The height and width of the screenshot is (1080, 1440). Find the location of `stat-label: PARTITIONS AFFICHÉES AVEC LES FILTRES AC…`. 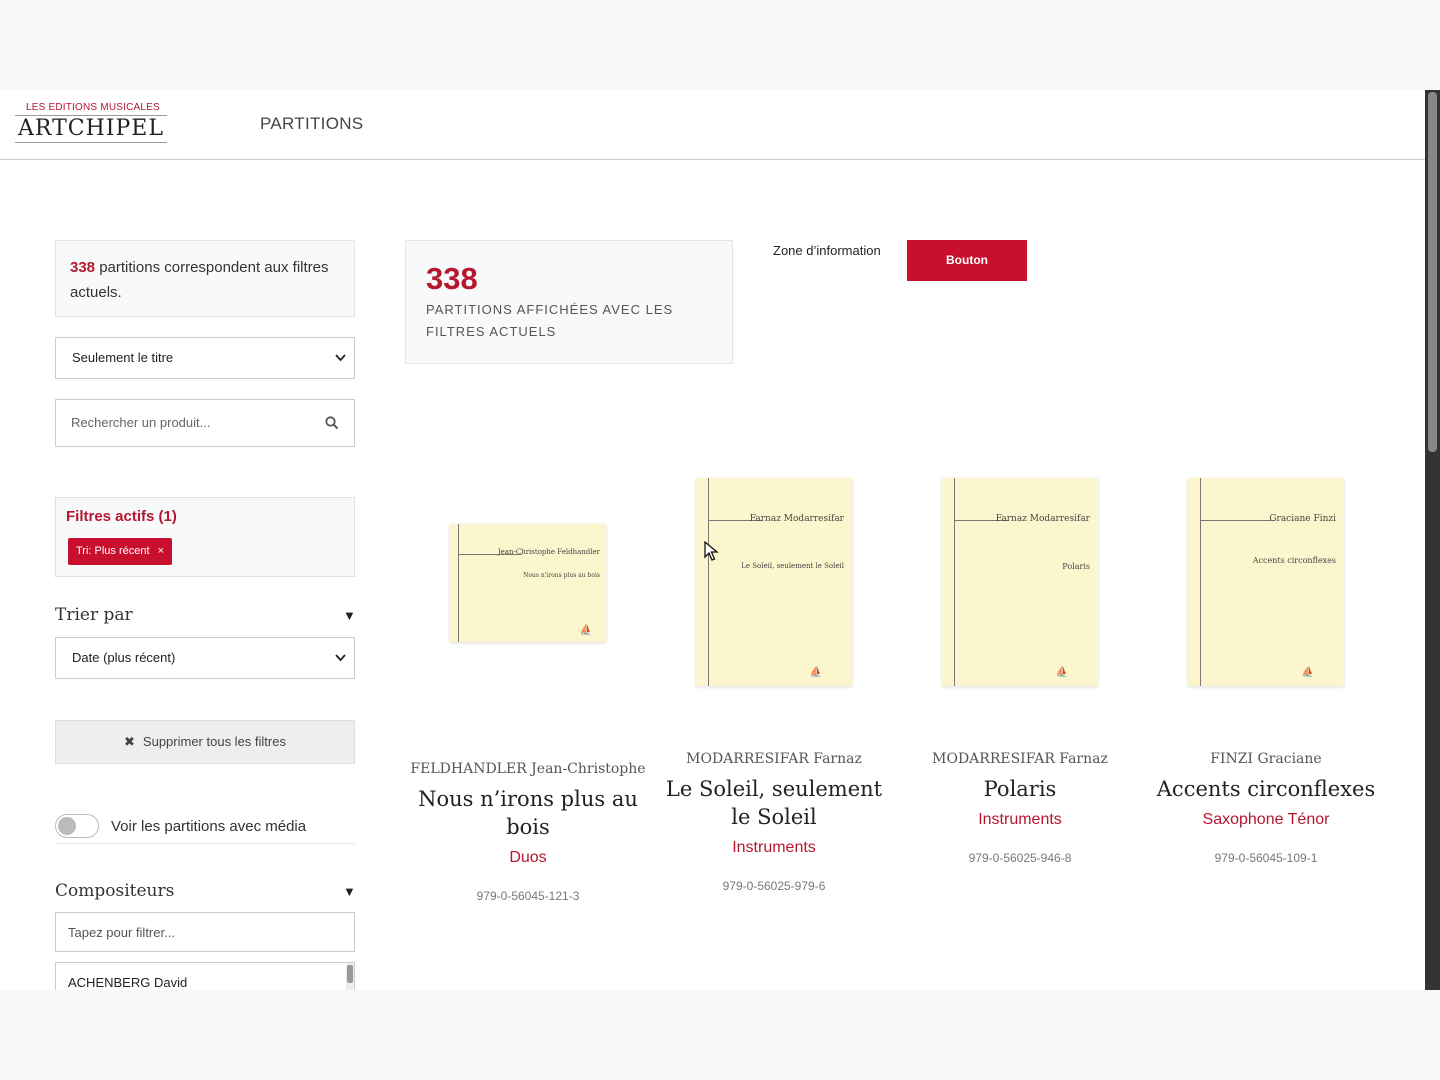

stat-label: PARTITIONS AFFICHÉES AVEC LES FILTRES AC… is located at coordinates (550, 320).